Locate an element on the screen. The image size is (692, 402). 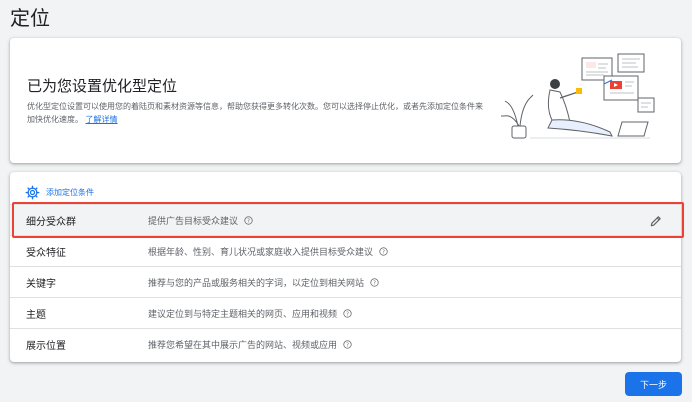
row-name: 关键字 is located at coordinates (41, 284).